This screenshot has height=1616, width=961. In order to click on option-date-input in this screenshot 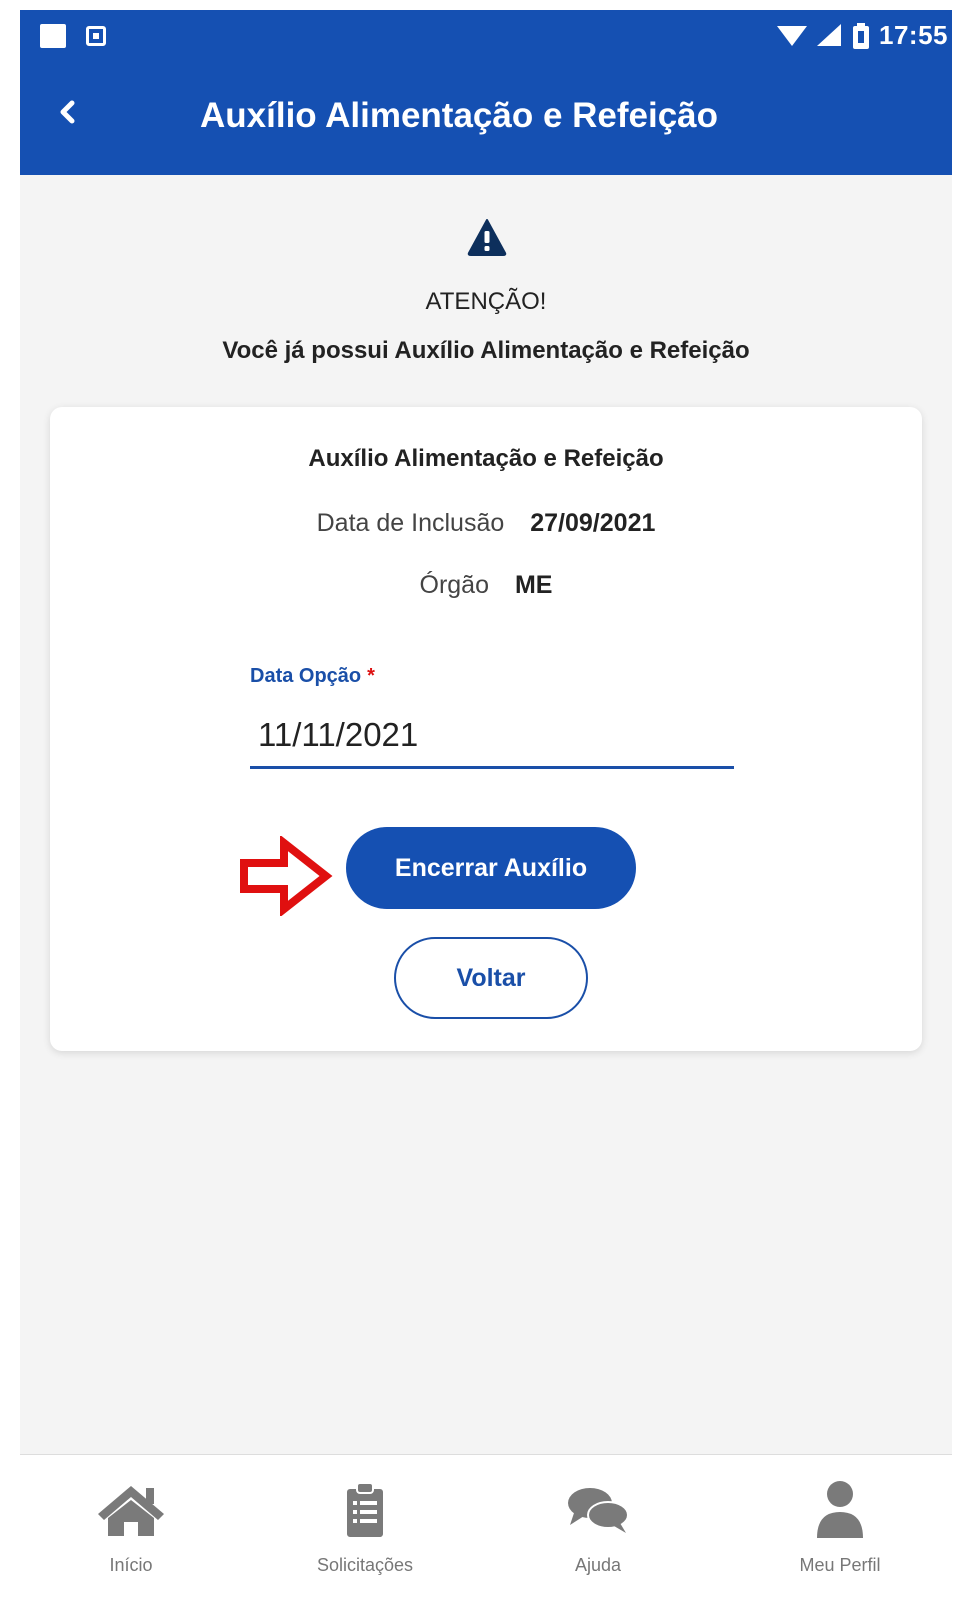, I will do `click(492, 736)`.